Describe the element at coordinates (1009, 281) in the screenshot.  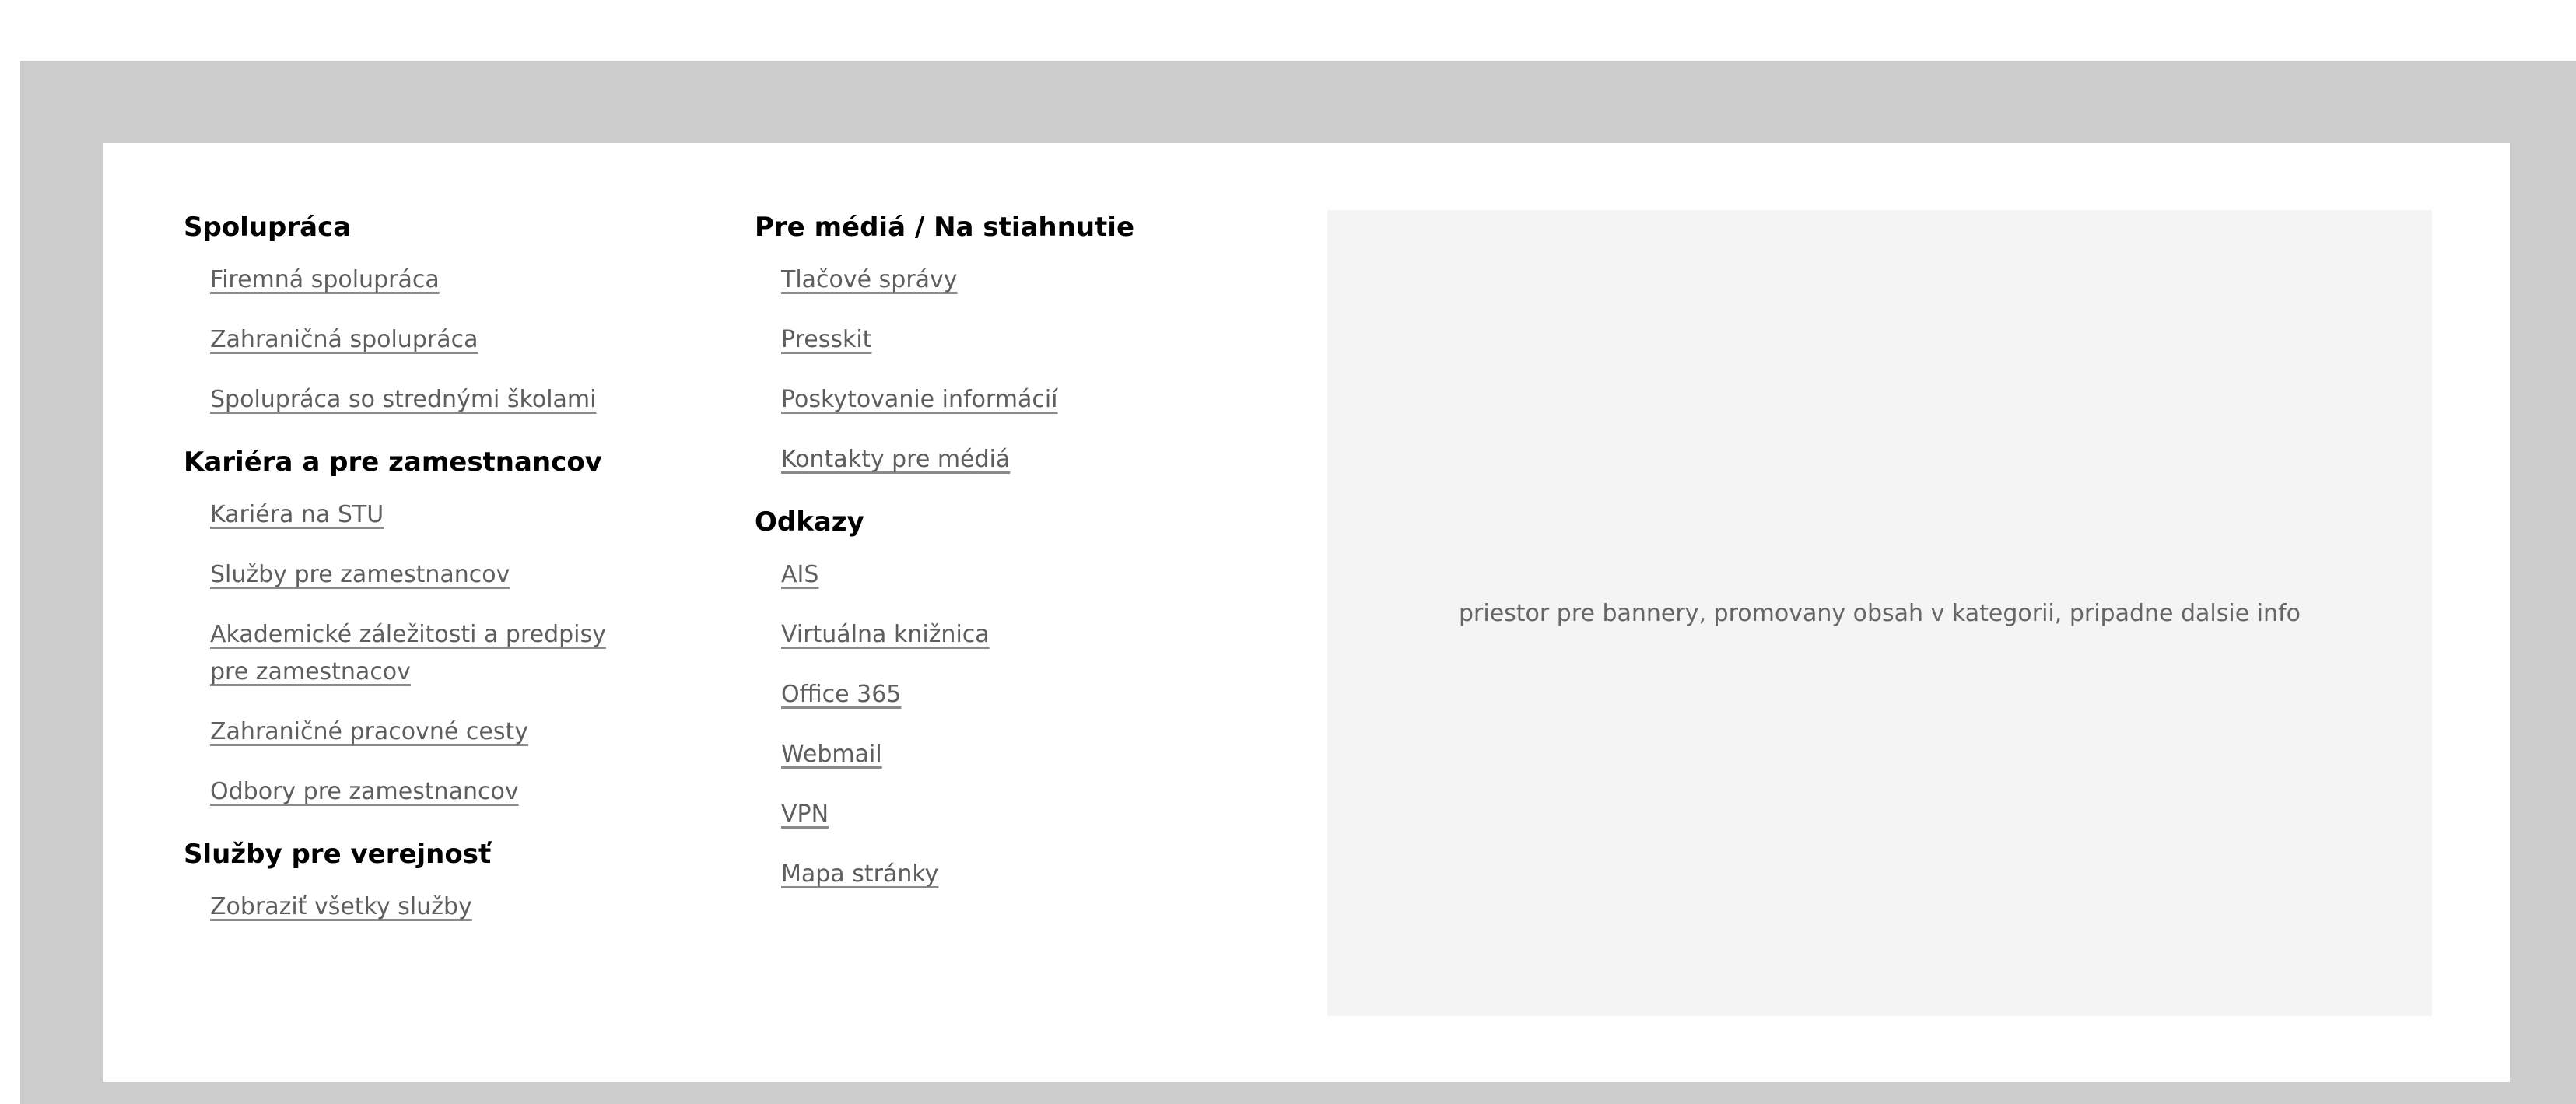
I see `list-item: Tlačové správy` at that location.